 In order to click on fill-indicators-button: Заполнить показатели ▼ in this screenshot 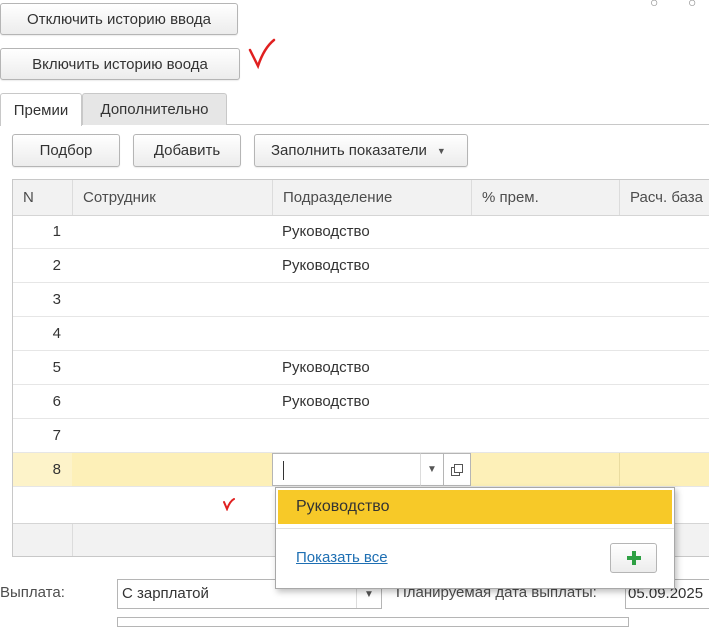, I will do `click(361, 150)`.